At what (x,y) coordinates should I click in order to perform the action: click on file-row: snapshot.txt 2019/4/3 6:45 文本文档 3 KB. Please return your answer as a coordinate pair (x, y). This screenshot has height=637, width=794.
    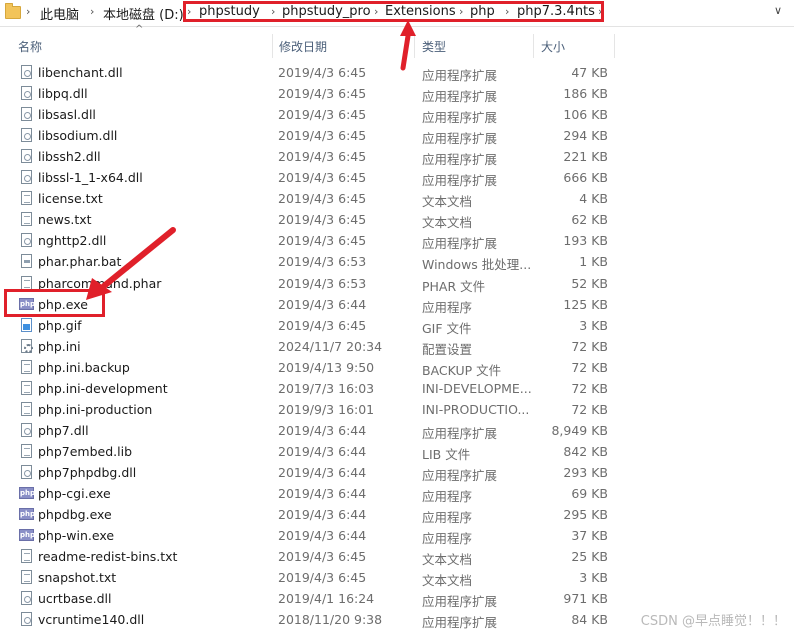
    Looking at the image, I should click on (310, 577).